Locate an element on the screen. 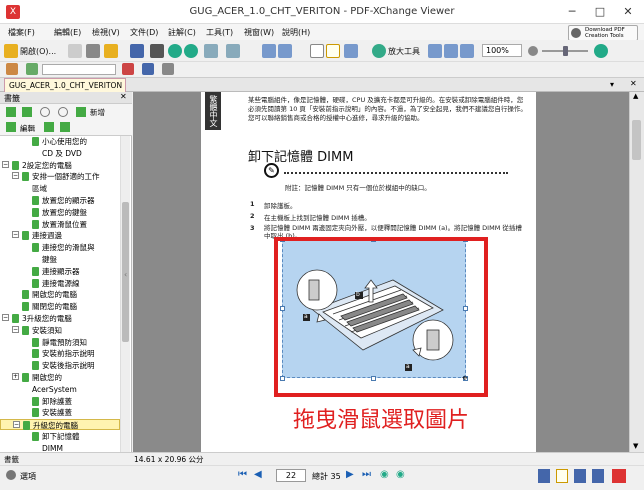  new-bookmark-icon is located at coordinates (81, 112).